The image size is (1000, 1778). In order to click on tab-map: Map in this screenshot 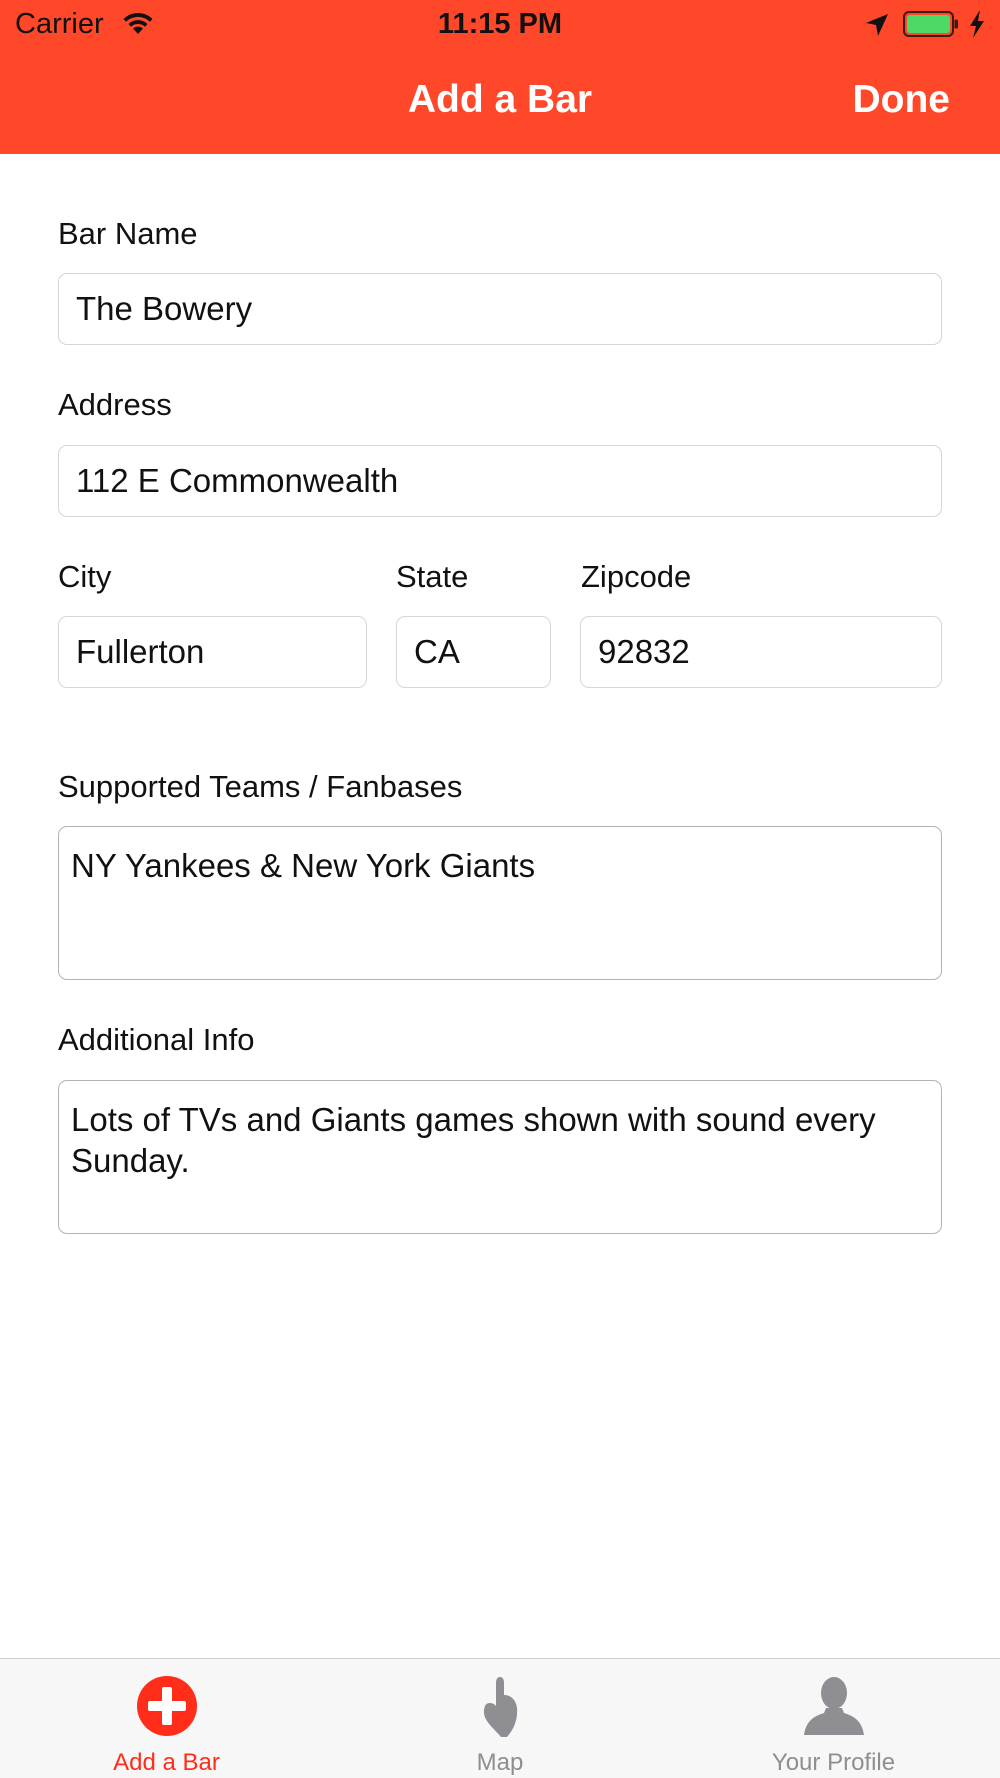, I will do `click(500, 1718)`.